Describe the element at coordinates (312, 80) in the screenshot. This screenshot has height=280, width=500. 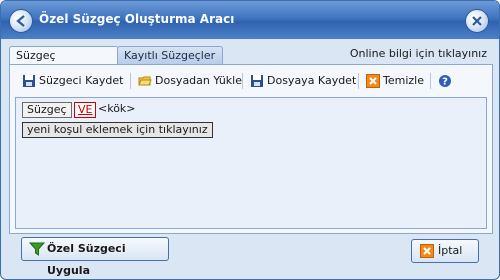
I see `save-to-file-label: Dosyaya Kaydet` at that location.